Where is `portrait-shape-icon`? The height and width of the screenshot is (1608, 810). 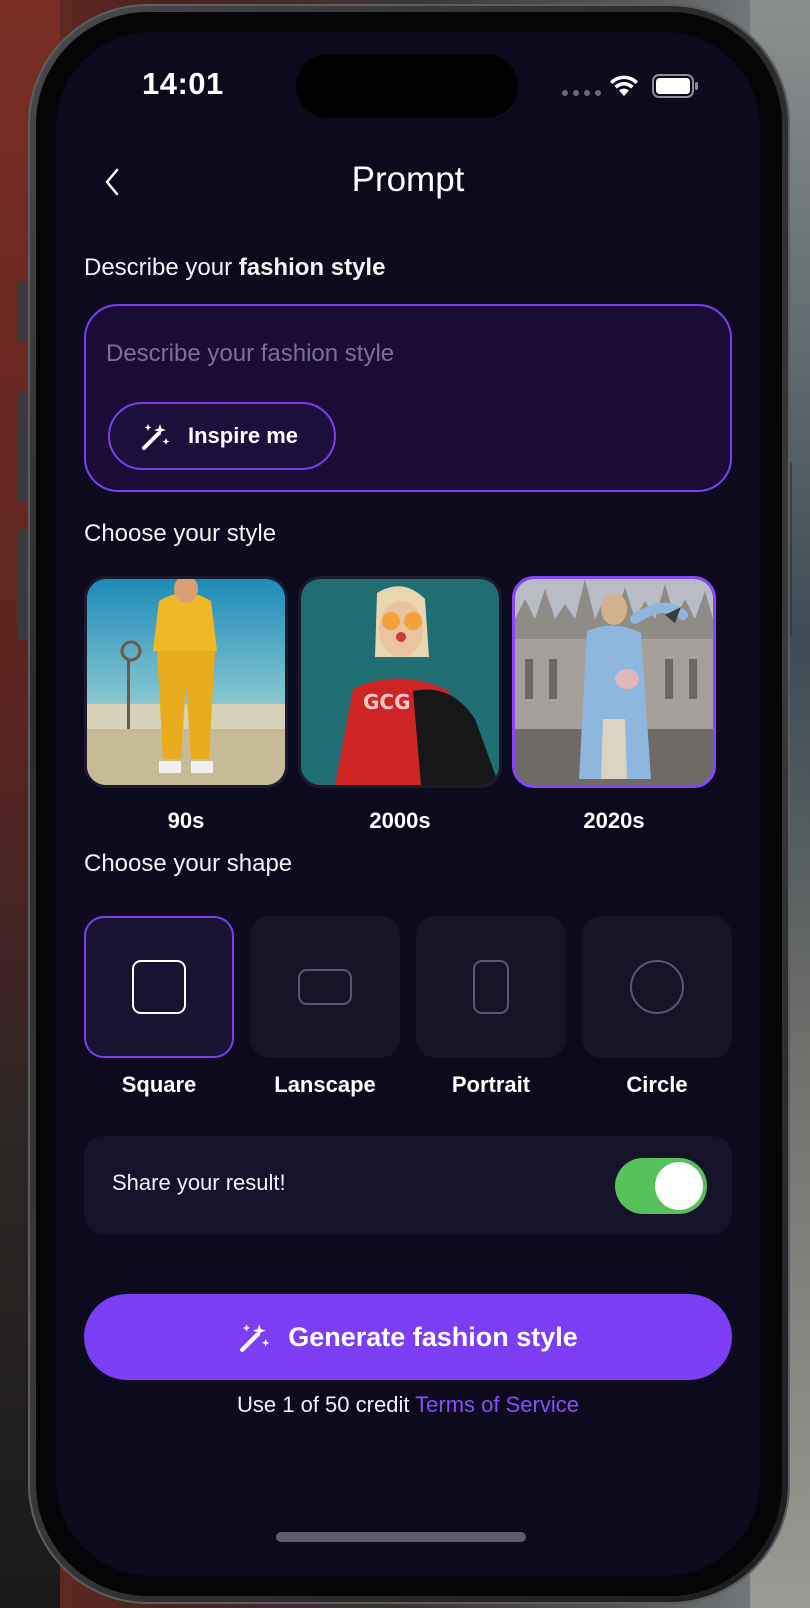 portrait-shape-icon is located at coordinates (491, 987).